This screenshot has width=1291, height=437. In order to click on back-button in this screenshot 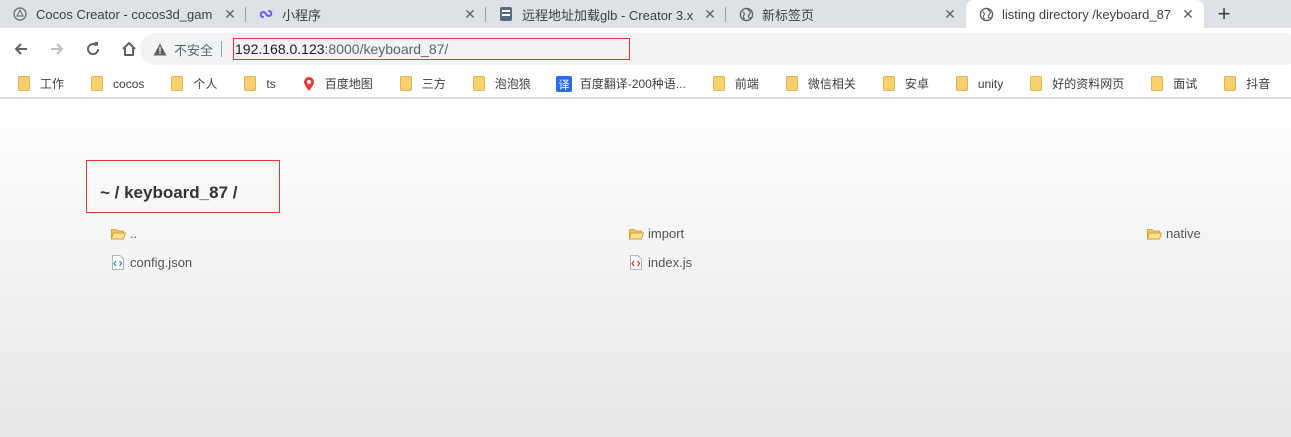, I will do `click(21, 49)`.